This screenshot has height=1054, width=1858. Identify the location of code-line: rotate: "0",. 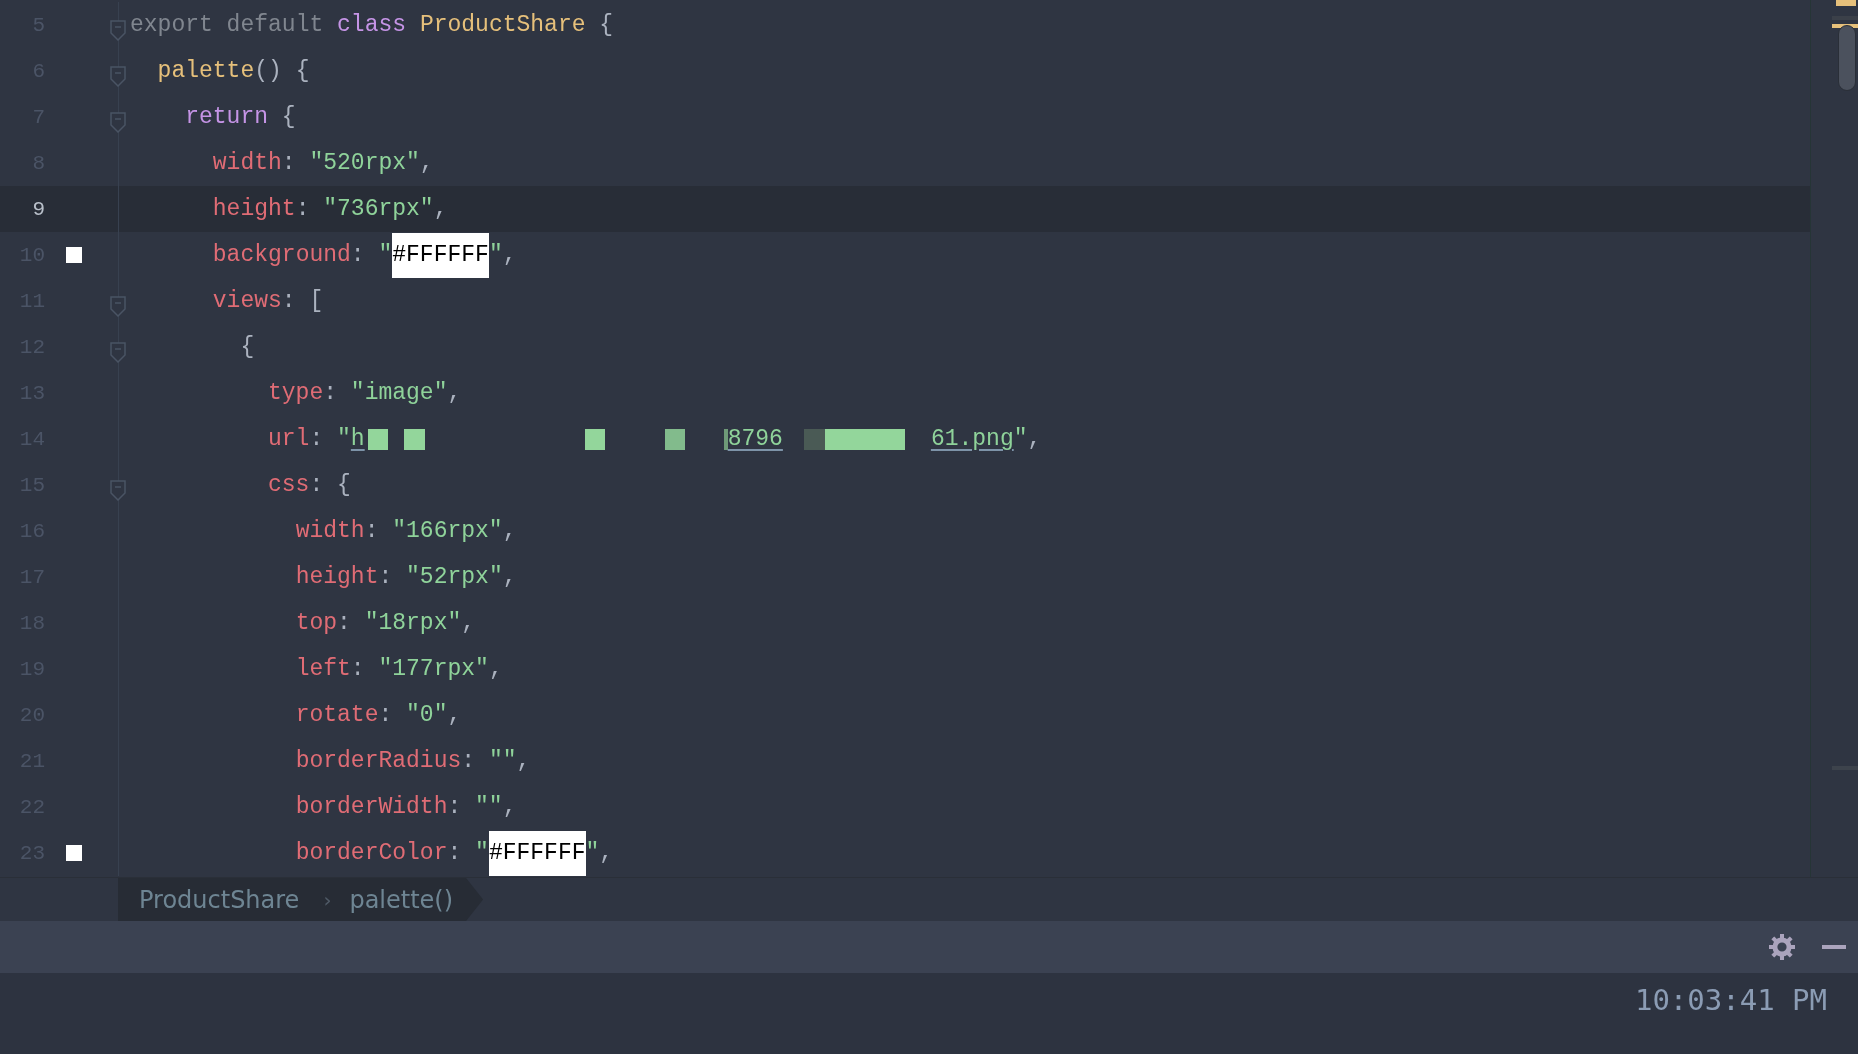
(378, 715).